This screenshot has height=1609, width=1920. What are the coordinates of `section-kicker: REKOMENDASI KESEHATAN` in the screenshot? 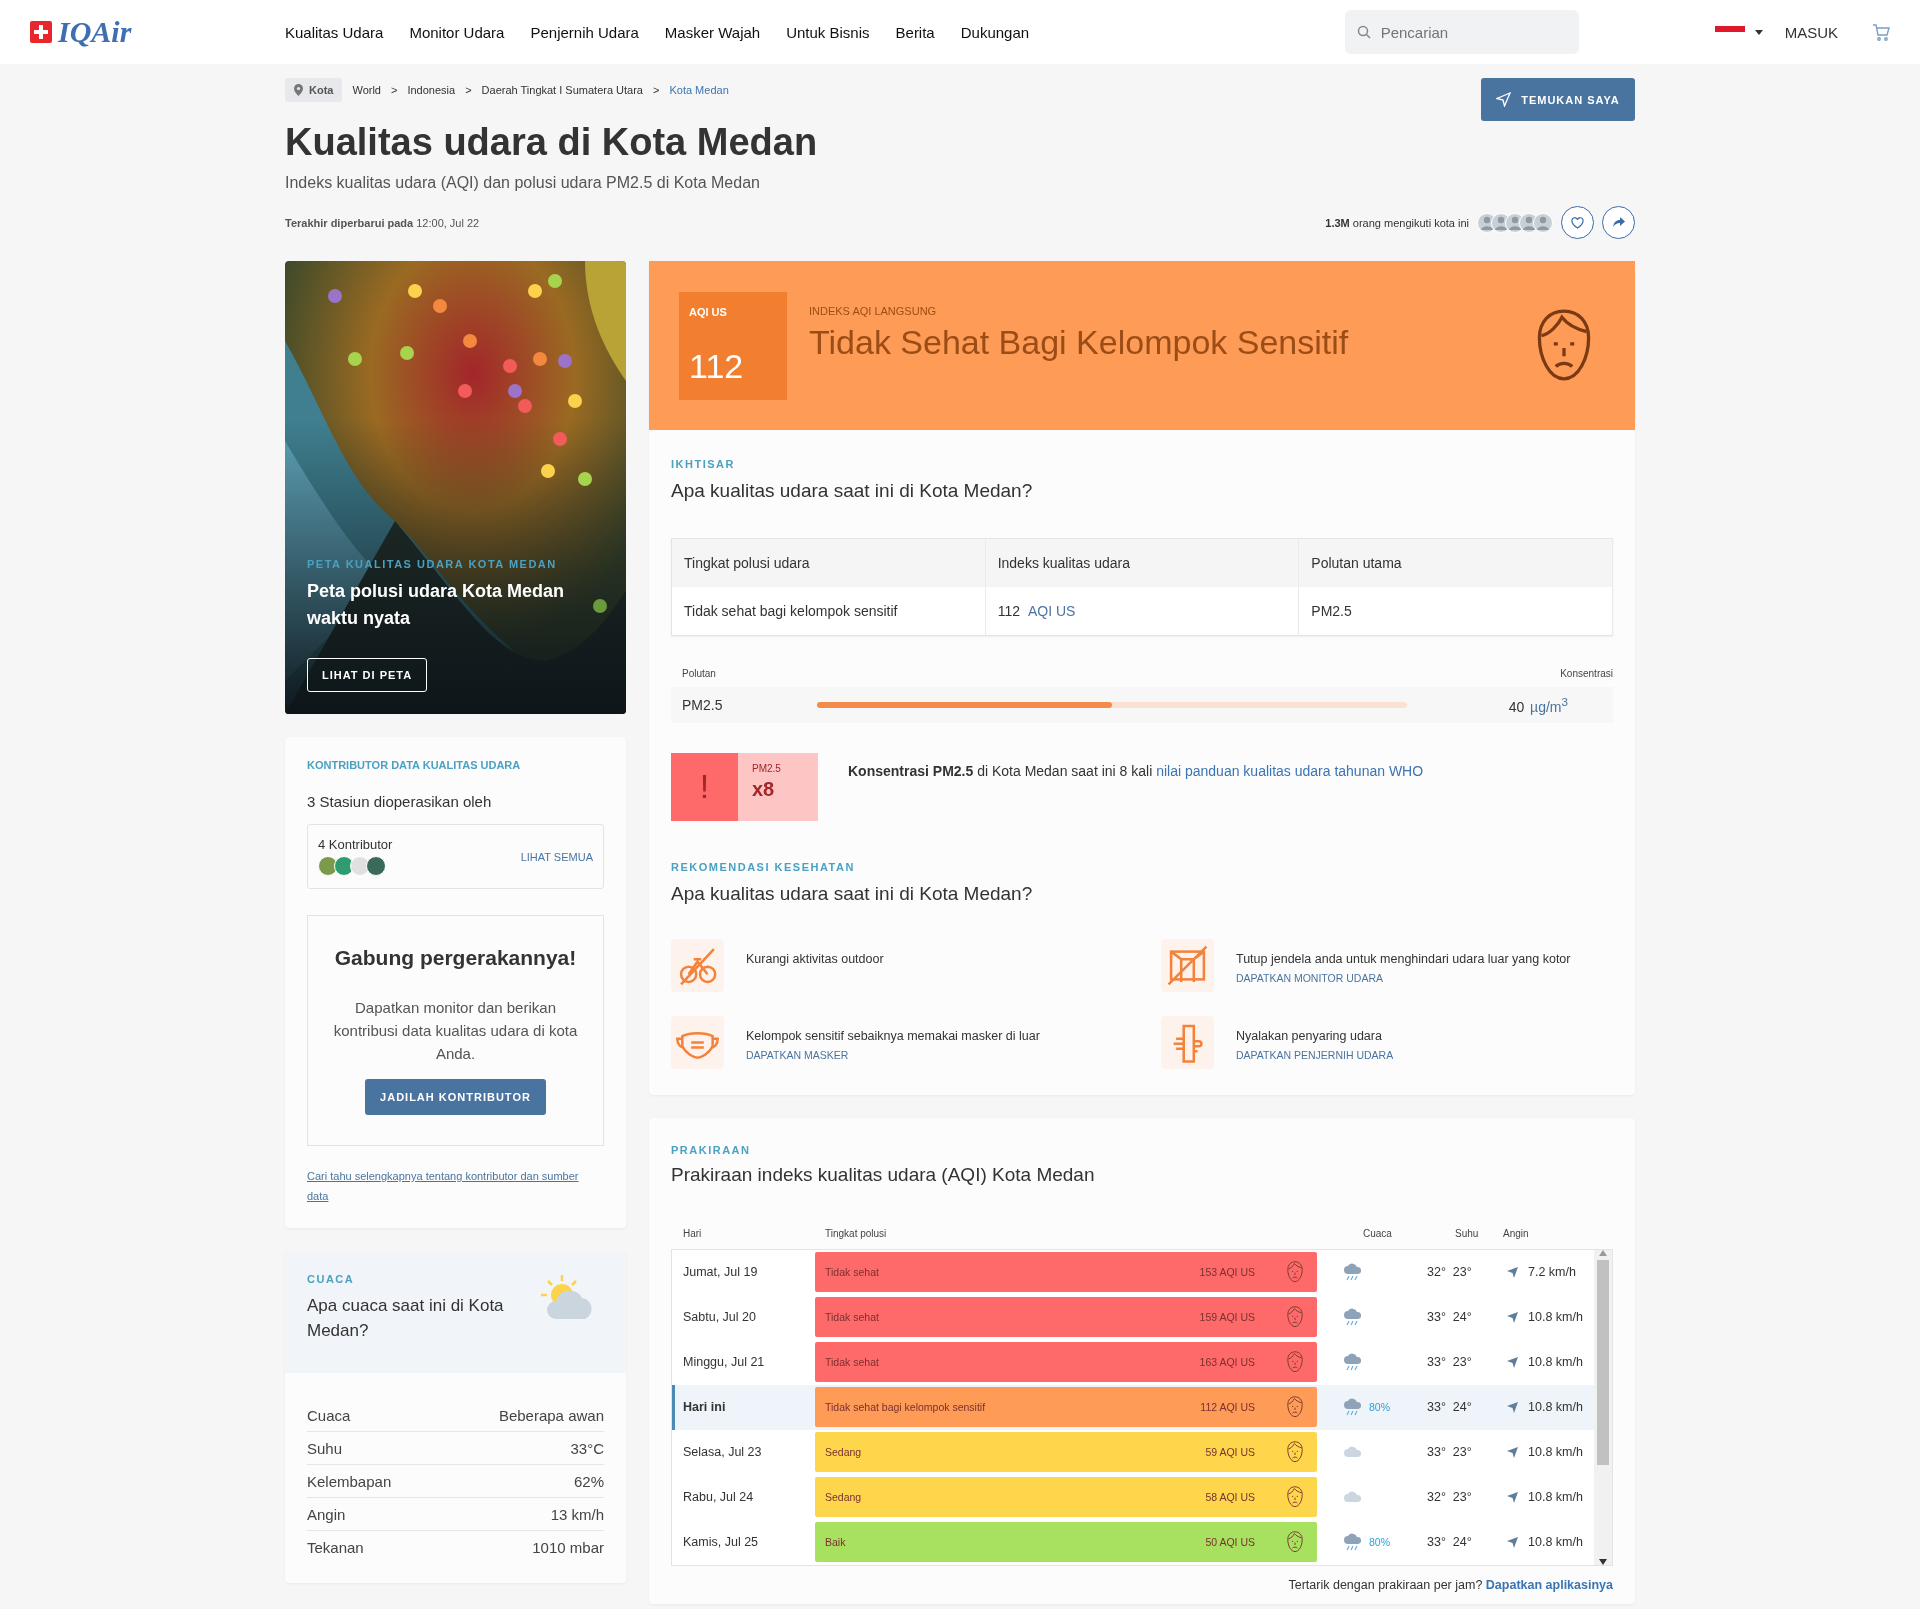 It's located at (763, 866).